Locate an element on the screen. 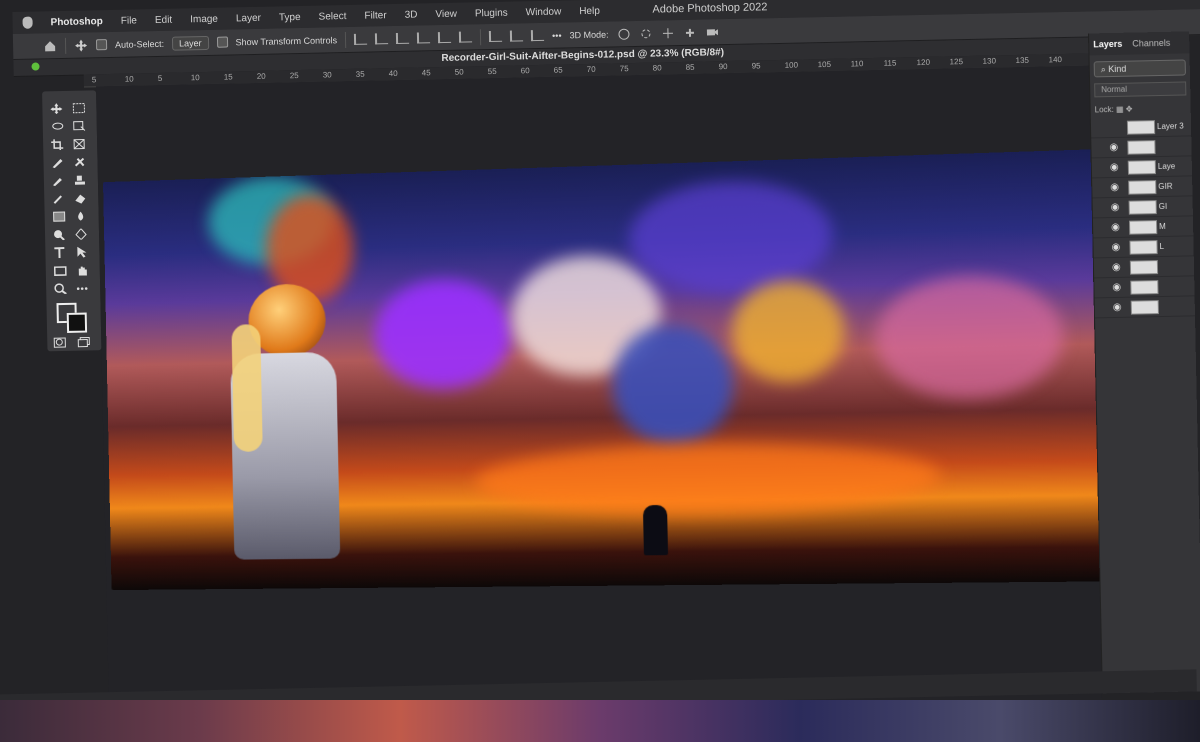  layer-row: ◉ Laye is located at coordinates (1142, 167).